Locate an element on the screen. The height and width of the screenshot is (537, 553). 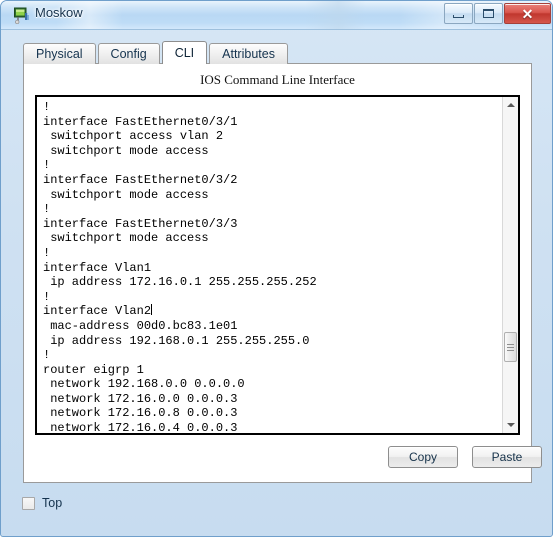
triangle-up-icon is located at coordinates (510, 105).